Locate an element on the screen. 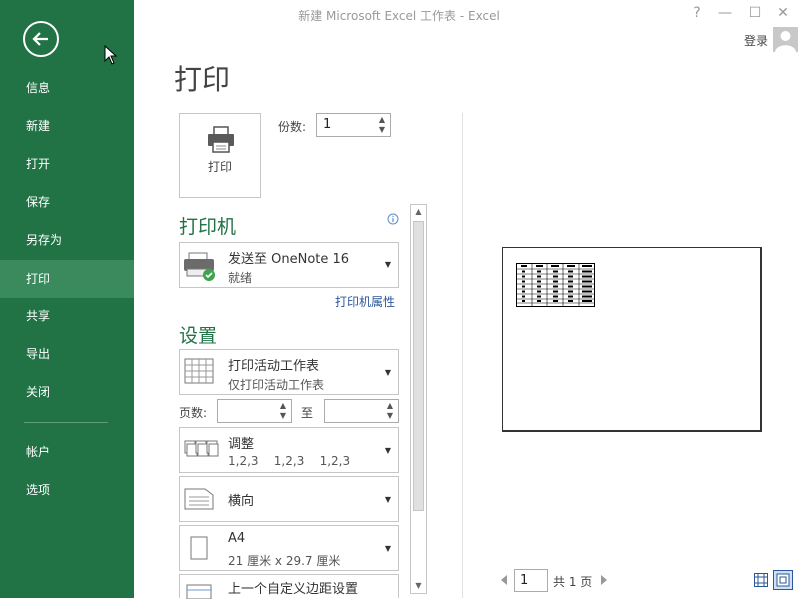  prev-page-icon is located at coordinates (504, 580).